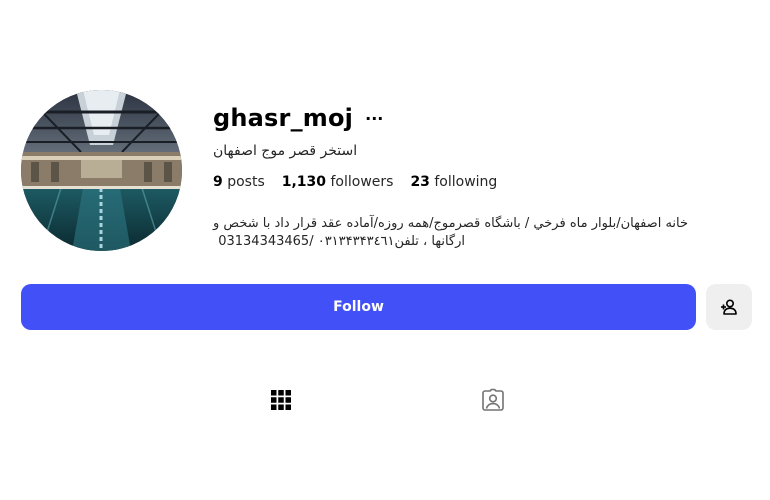 Image resolution: width=770 pixels, height=500 pixels. I want to click on profile-avatar, so click(101, 170).